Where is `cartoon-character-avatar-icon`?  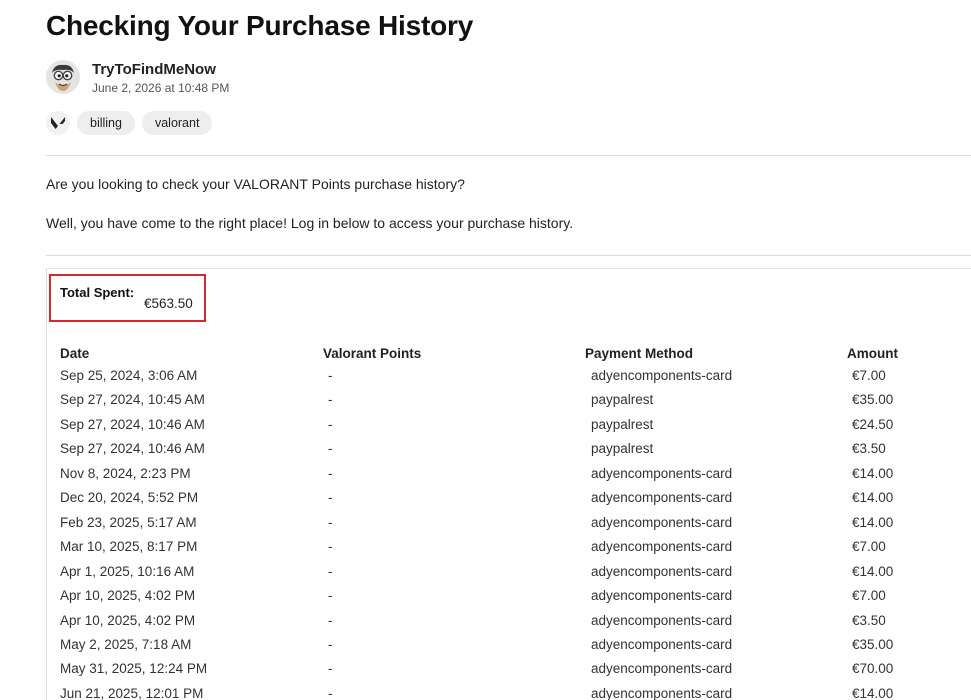 cartoon-character-avatar-icon is located at coordinates (63, 77).